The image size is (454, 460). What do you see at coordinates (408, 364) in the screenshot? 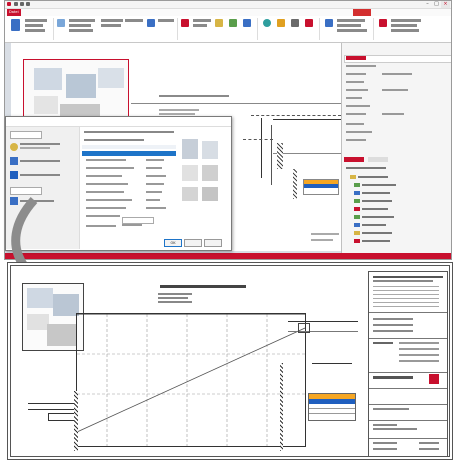
I see `title-block` at bounding box center [408, 364].